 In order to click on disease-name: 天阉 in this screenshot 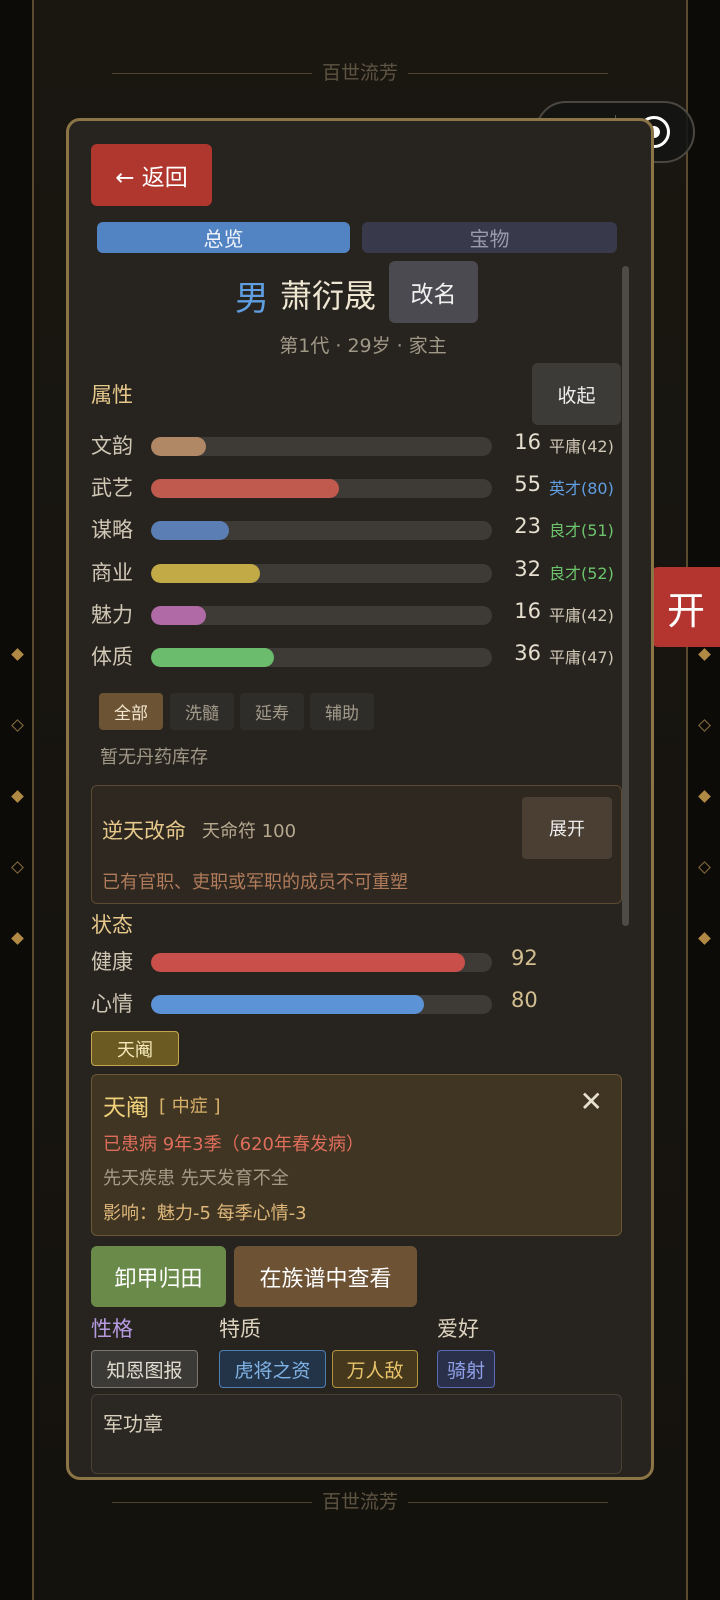, I will do `click(126, 1108)`.